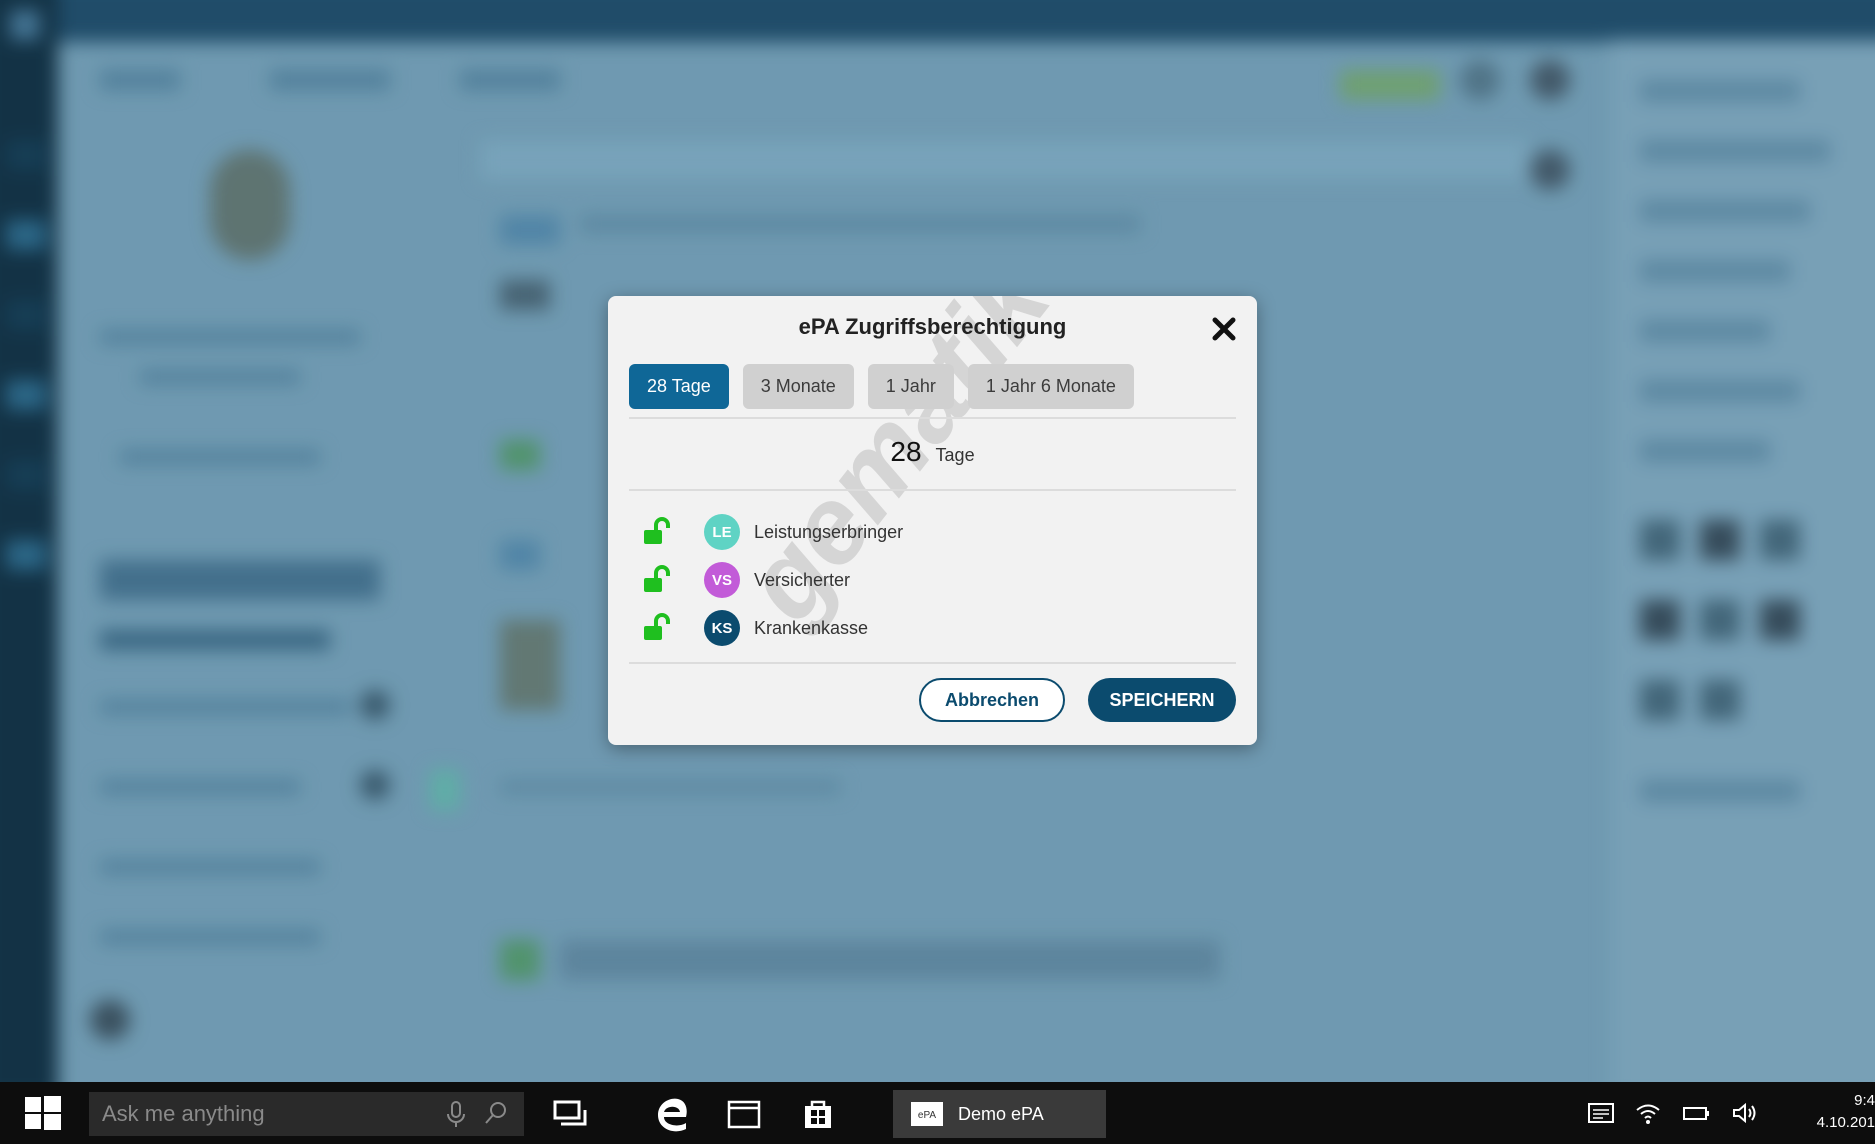 The width and height of the screenshot is (1875, 1144). What do you see at coordinates (1864, 1100) in the screenshot?
I see `clock-time: 9:4` at bounding box center [1864, 1100].